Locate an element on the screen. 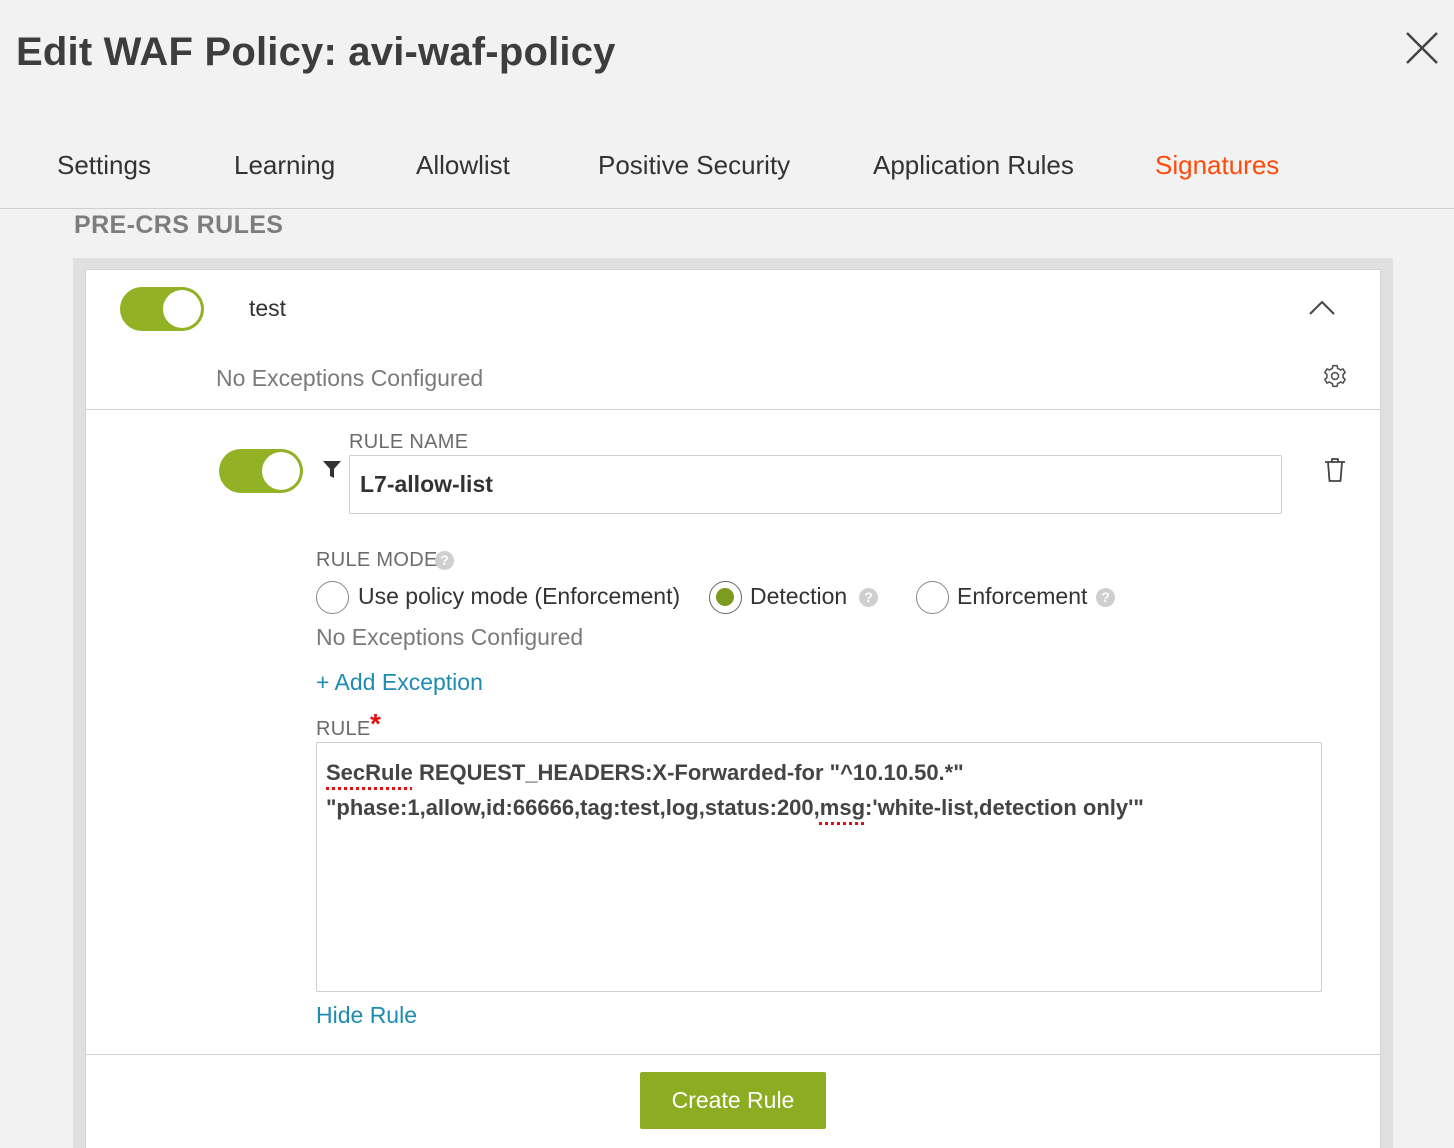  rule-mode-label: RULE MODE is located at coordinates (377, 560).